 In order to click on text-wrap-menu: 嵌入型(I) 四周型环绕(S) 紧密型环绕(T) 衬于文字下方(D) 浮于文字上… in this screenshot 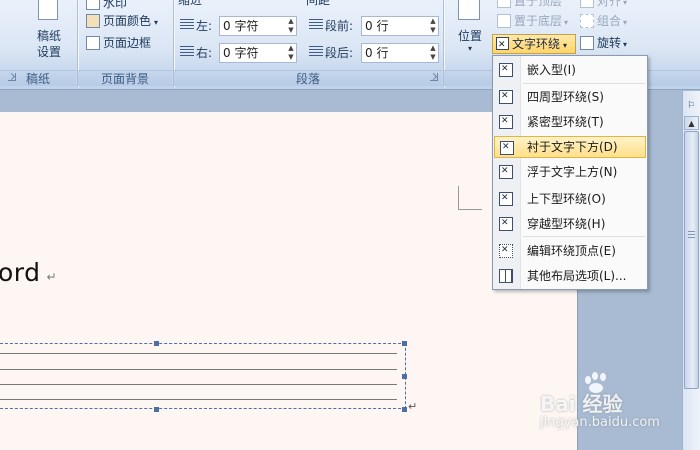, I will do `click(570, 172)`.